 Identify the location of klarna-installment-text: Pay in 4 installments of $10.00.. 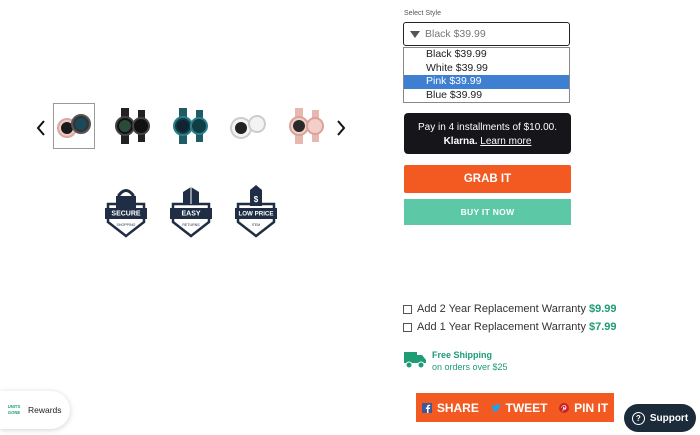
(487, 127).